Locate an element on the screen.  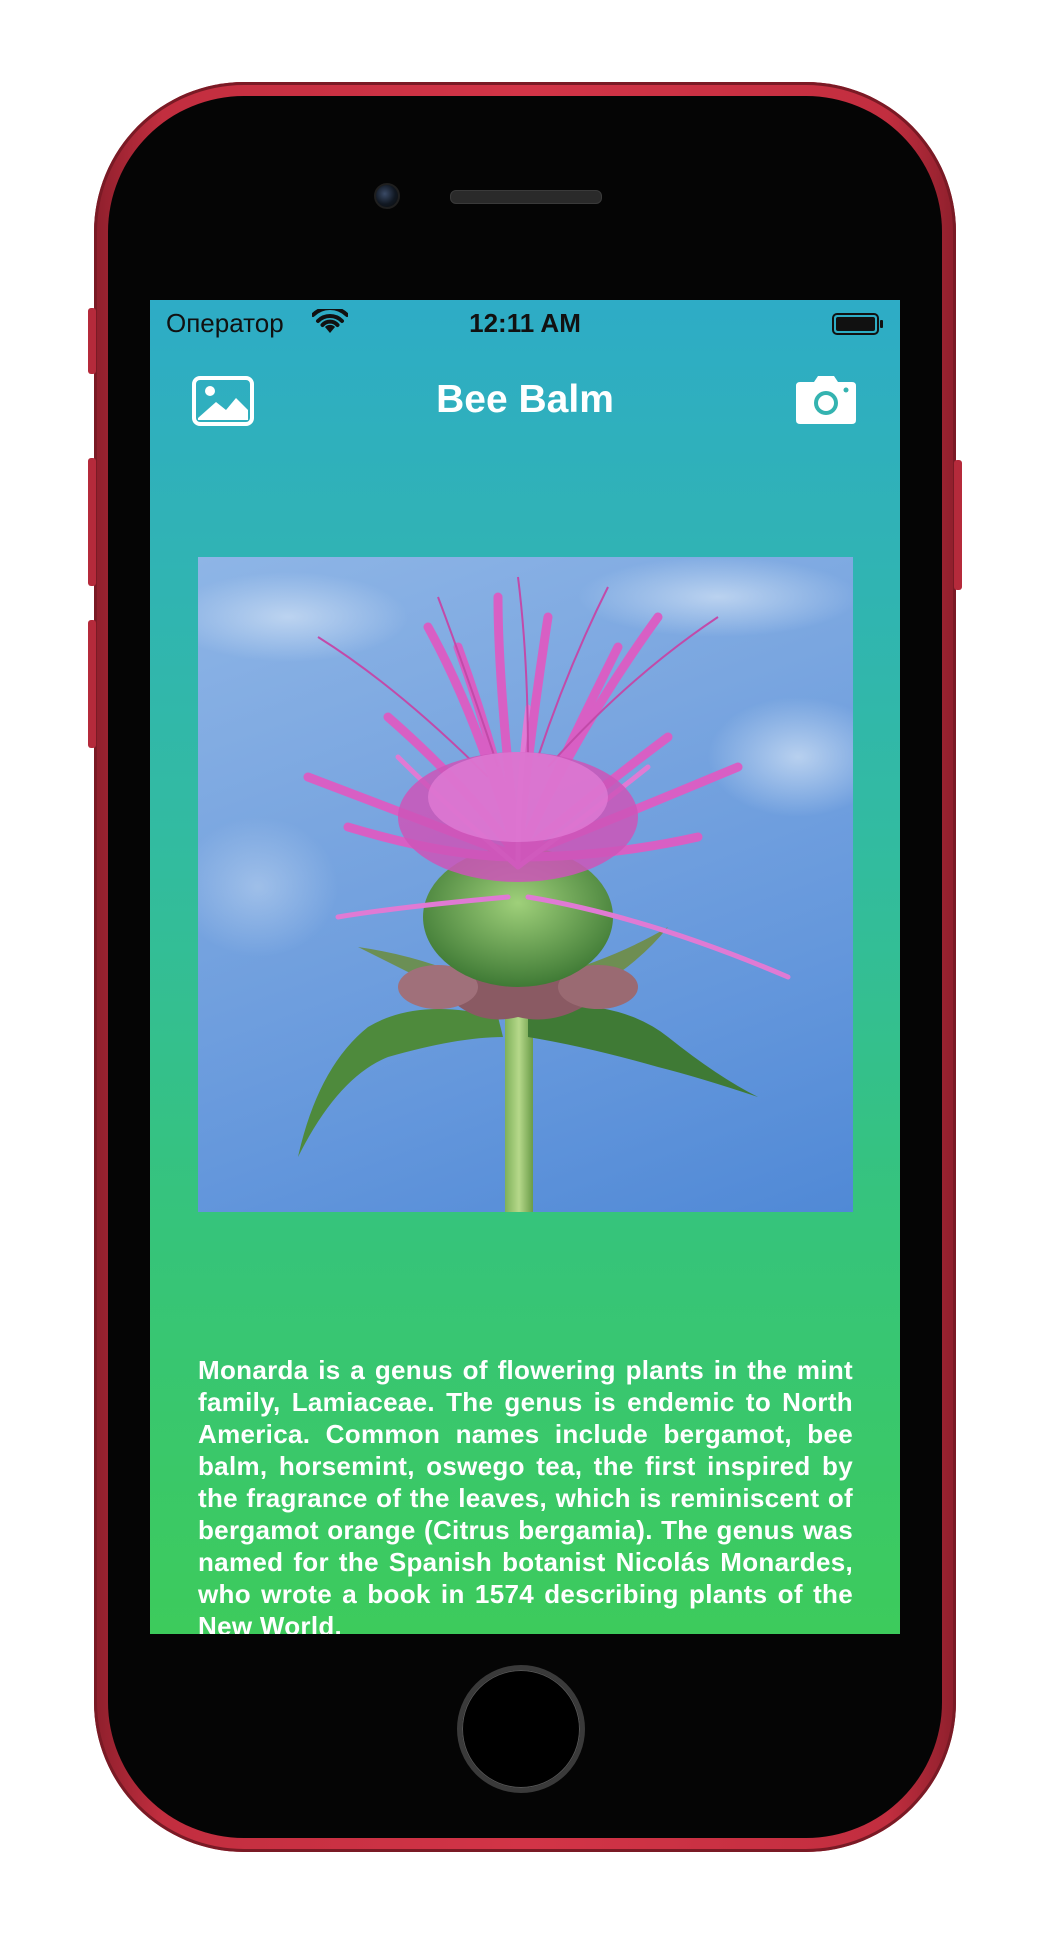
navigation-bar: Bee Balm is located at coordinates (525, 401).